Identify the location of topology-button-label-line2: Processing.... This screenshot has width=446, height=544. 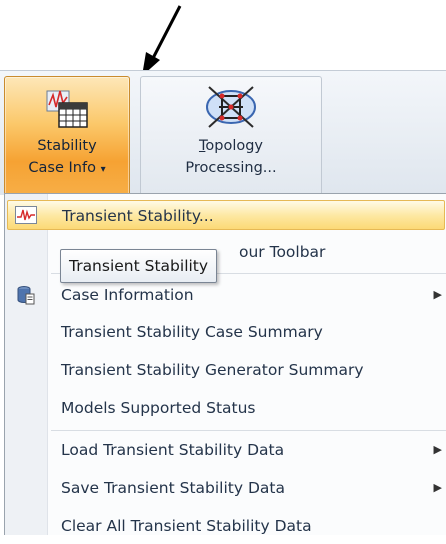
(231, 168).